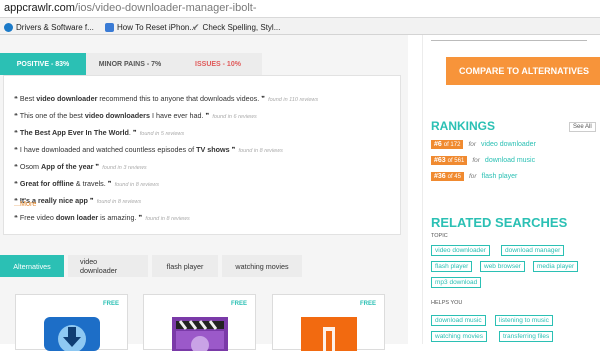 This screenshot has height=356, width=600. I want to click on tab-positive: POSITIVE - 83%, so click(43, 64).